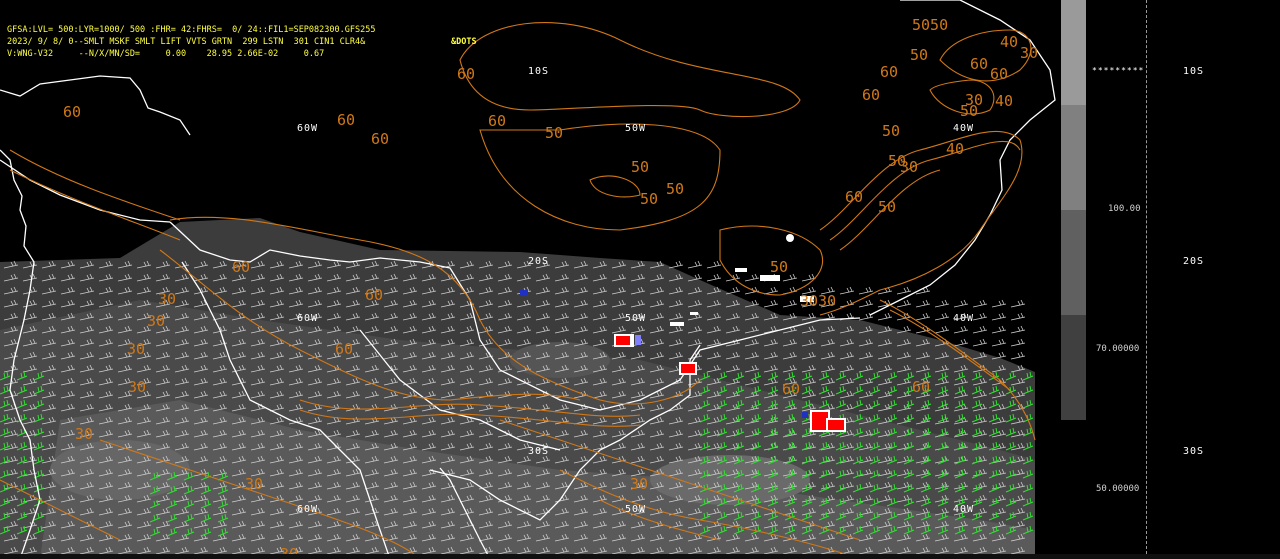 Image resolution: width=1280 pixels, height=559 pixels. Describe the element at coordinates (818, 301) in the screenshot. I see `contour-label: 3030` at that location.